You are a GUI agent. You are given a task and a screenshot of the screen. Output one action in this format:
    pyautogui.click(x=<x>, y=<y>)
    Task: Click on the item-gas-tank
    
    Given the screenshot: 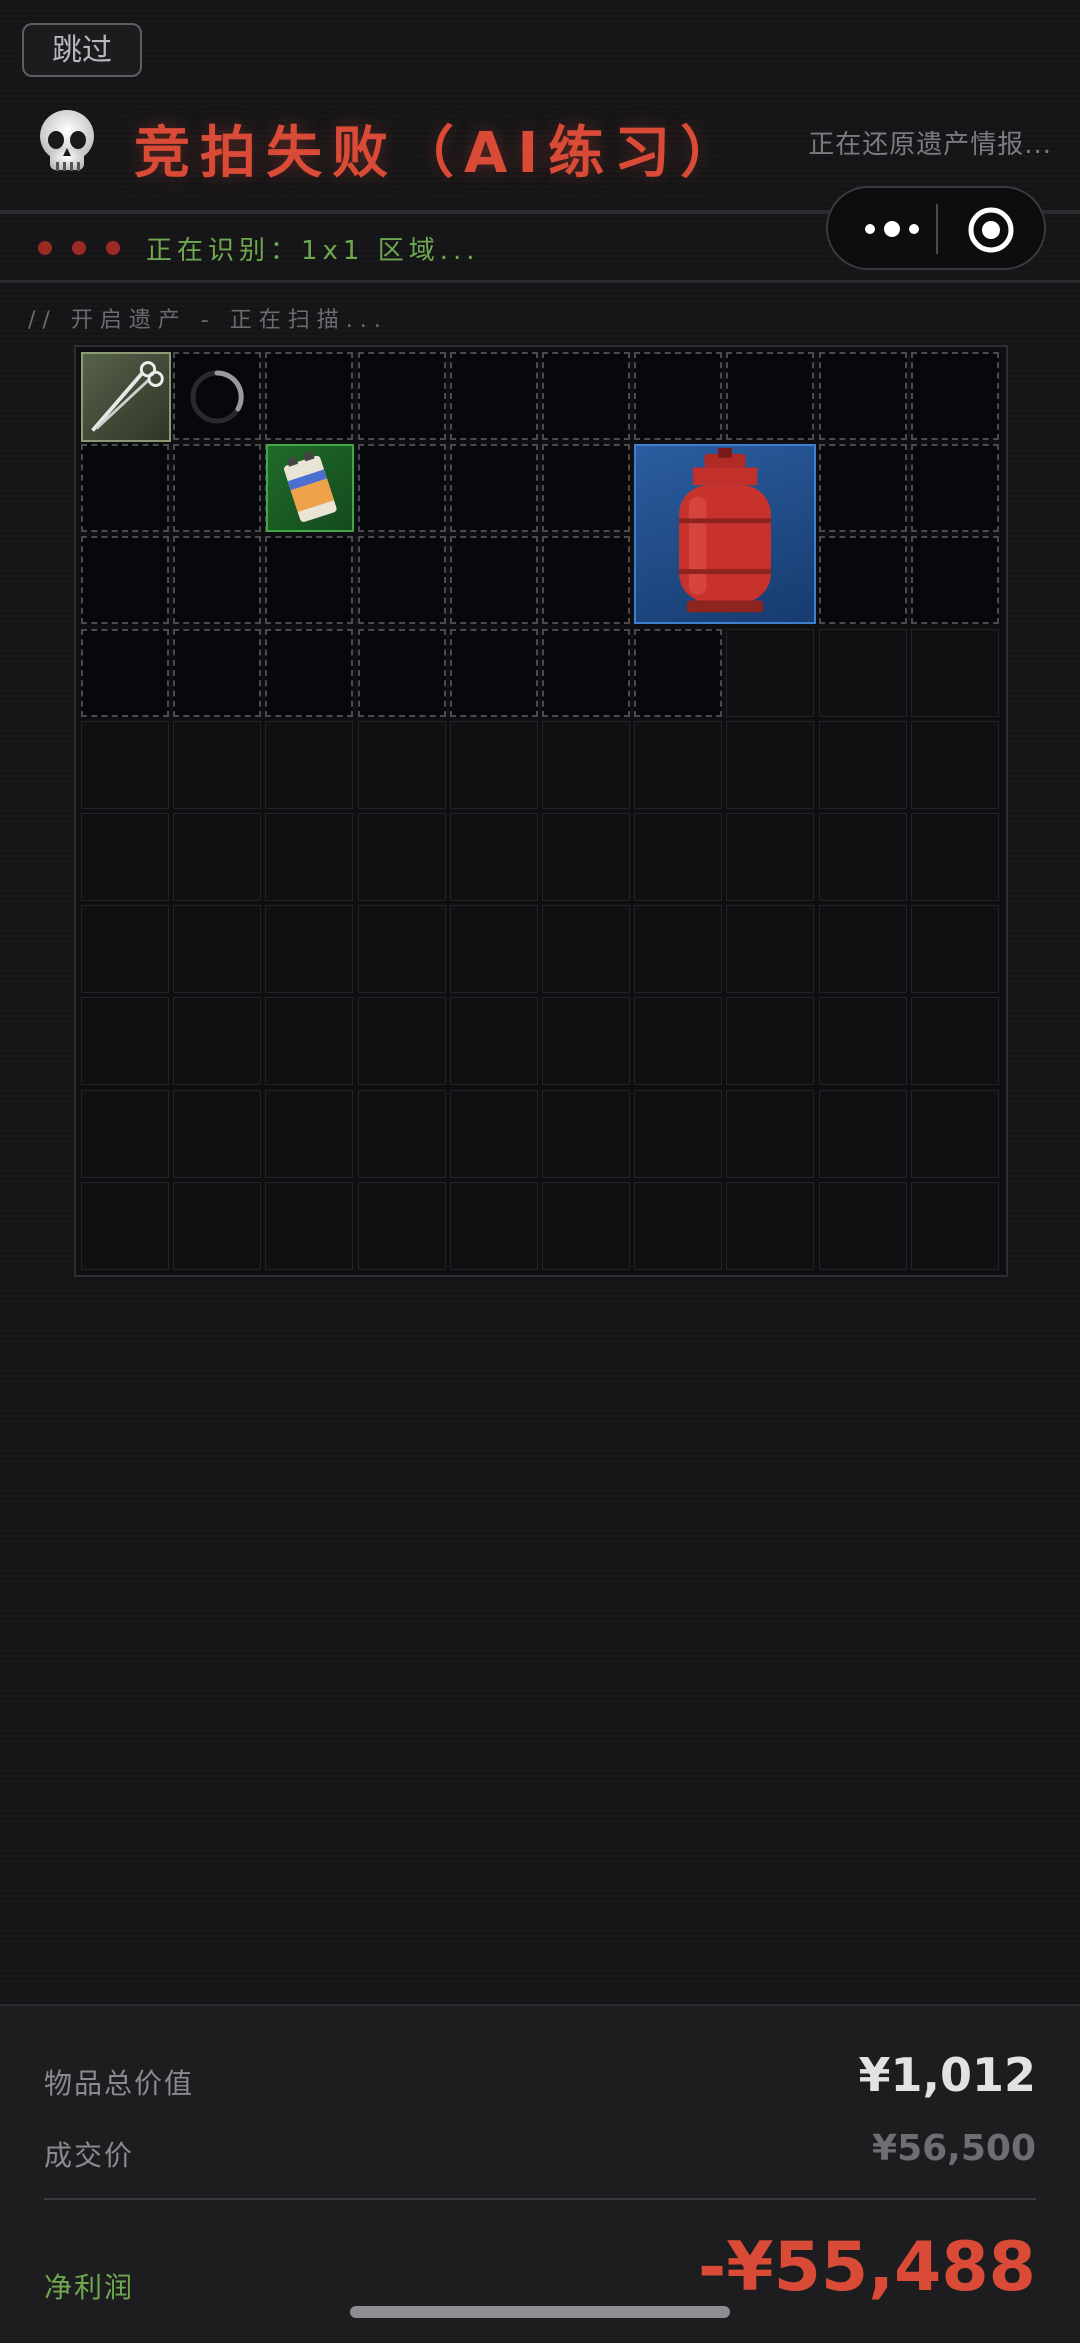 What is the action you would take?
    pyautogui.click(x=725, y=534)
    